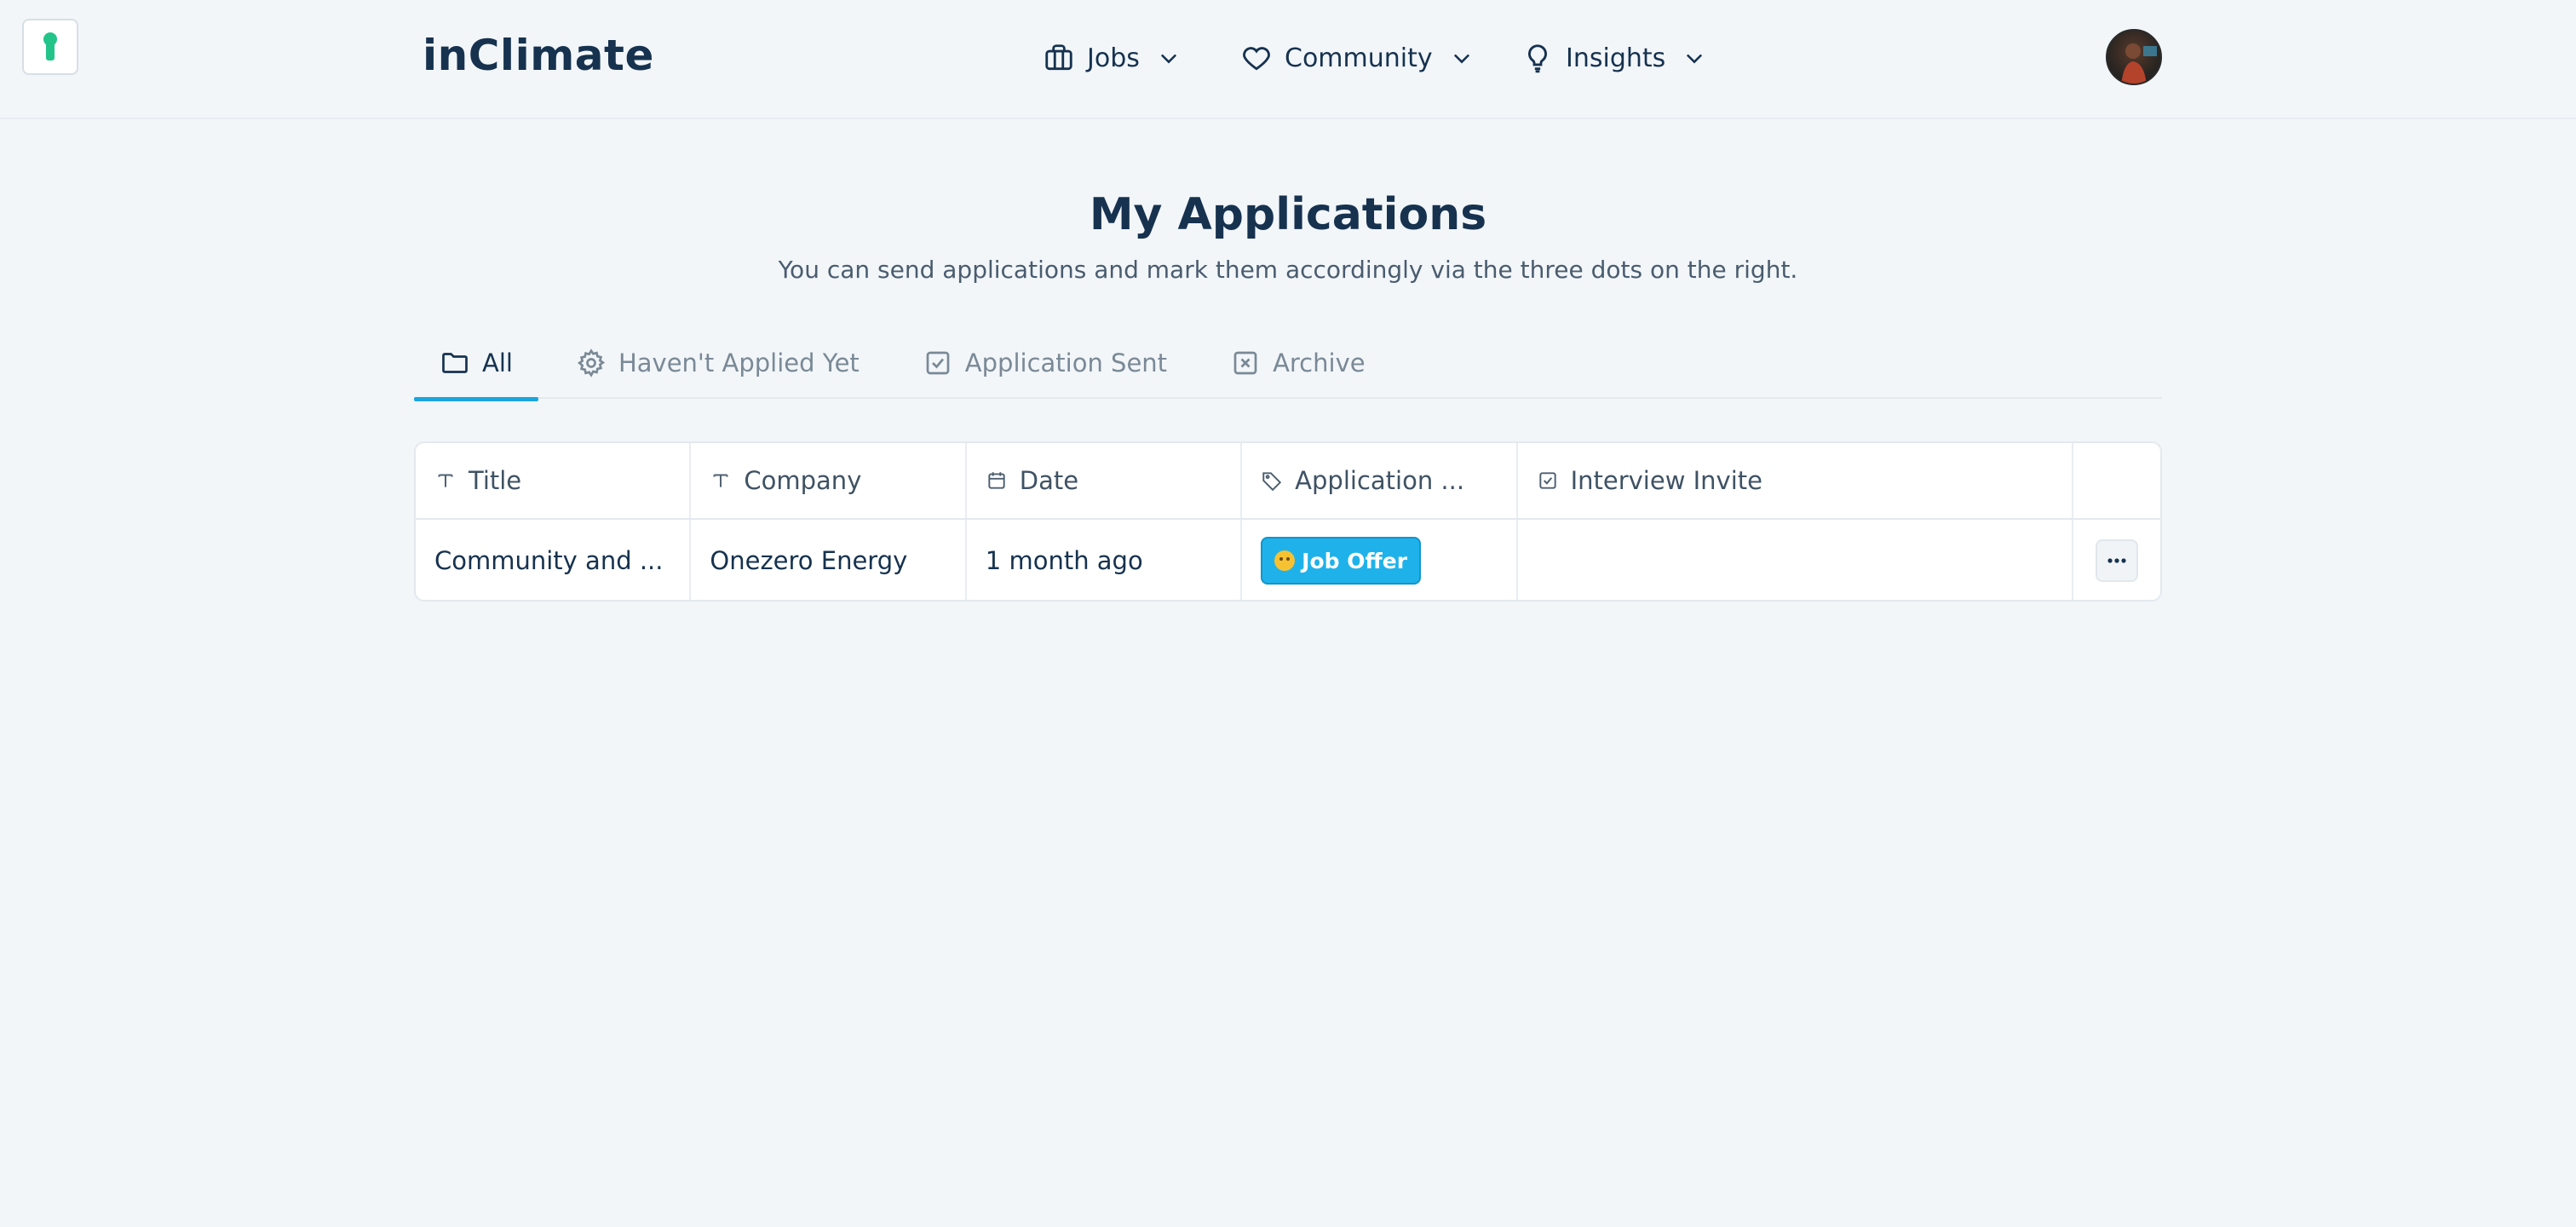  I want to click on status-badge: Job Offer, so click(1341, 561).